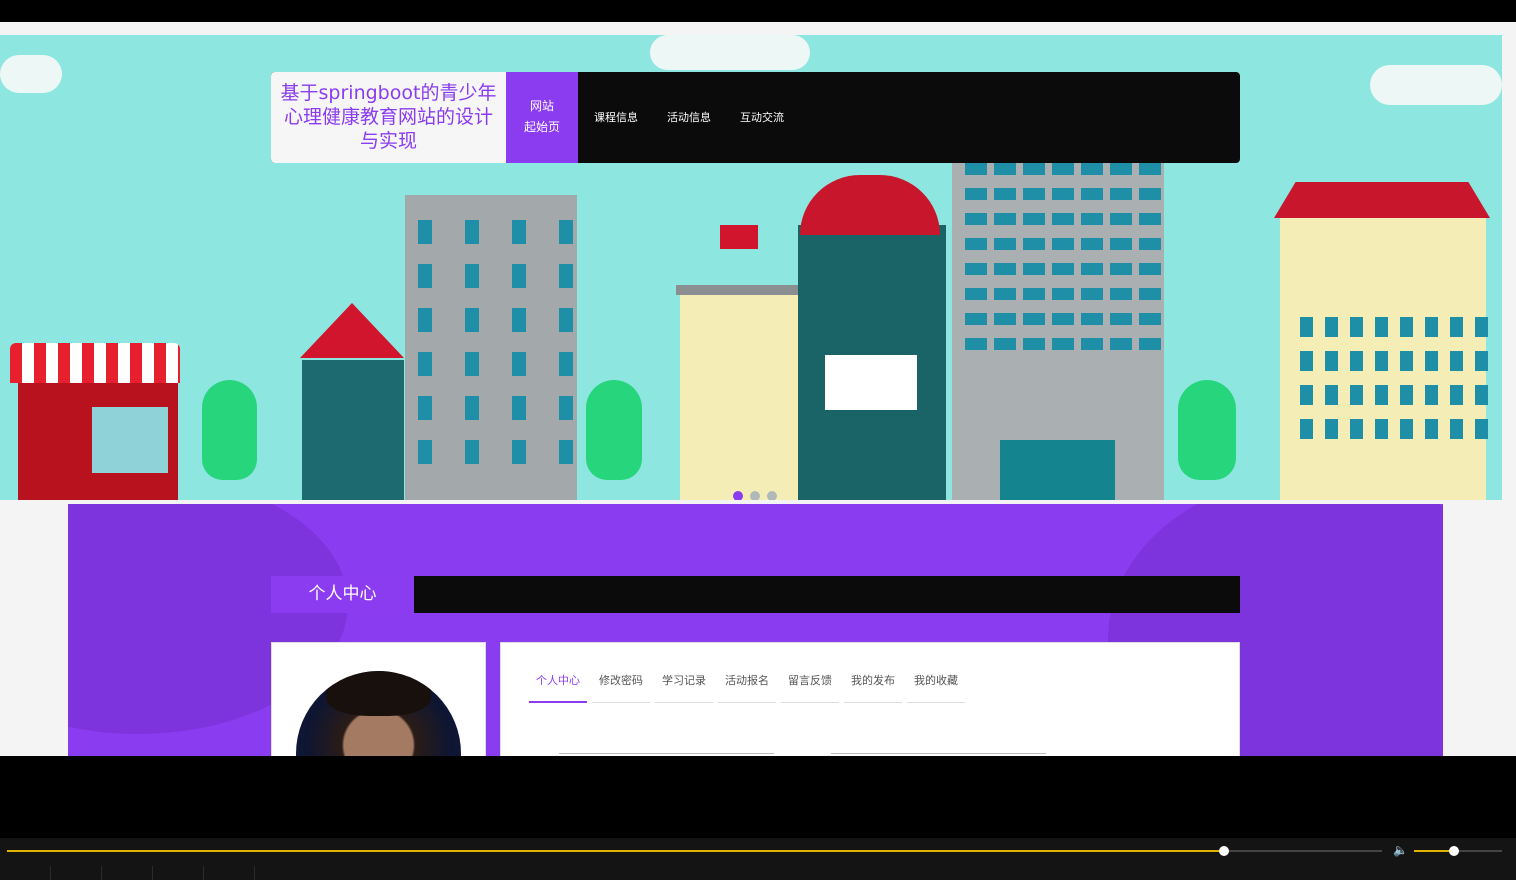  Describe the element at coordinates (558, 685) in the screenshot. I see `tab-personal-center: 个人中心` at that location.